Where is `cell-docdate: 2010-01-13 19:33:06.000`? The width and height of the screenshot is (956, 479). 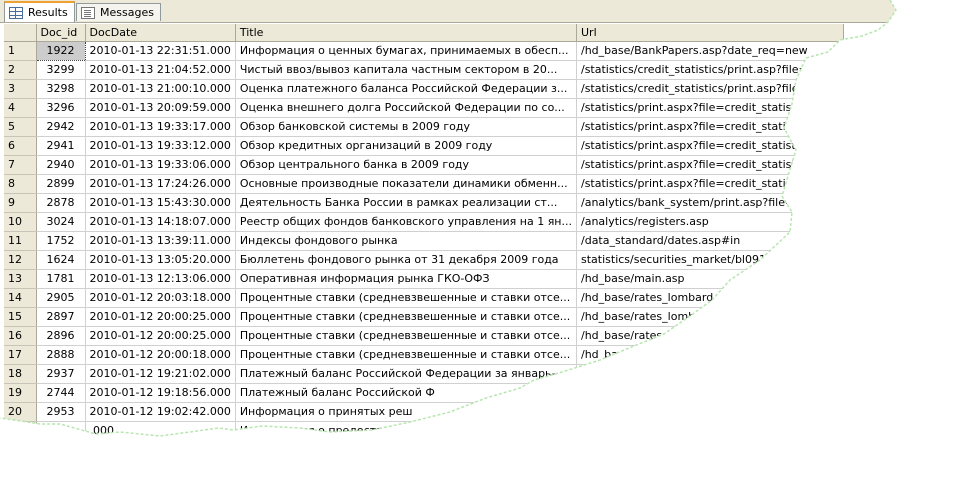 cell-docdate: 2010-01-13 19:33:06.000 is located at coordinates (160, 165).